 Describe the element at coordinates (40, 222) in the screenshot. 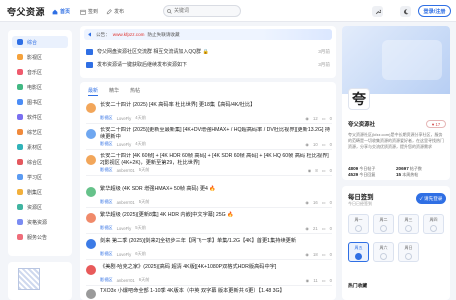

I see `sidebar-item-12: 资格资源` at that location.